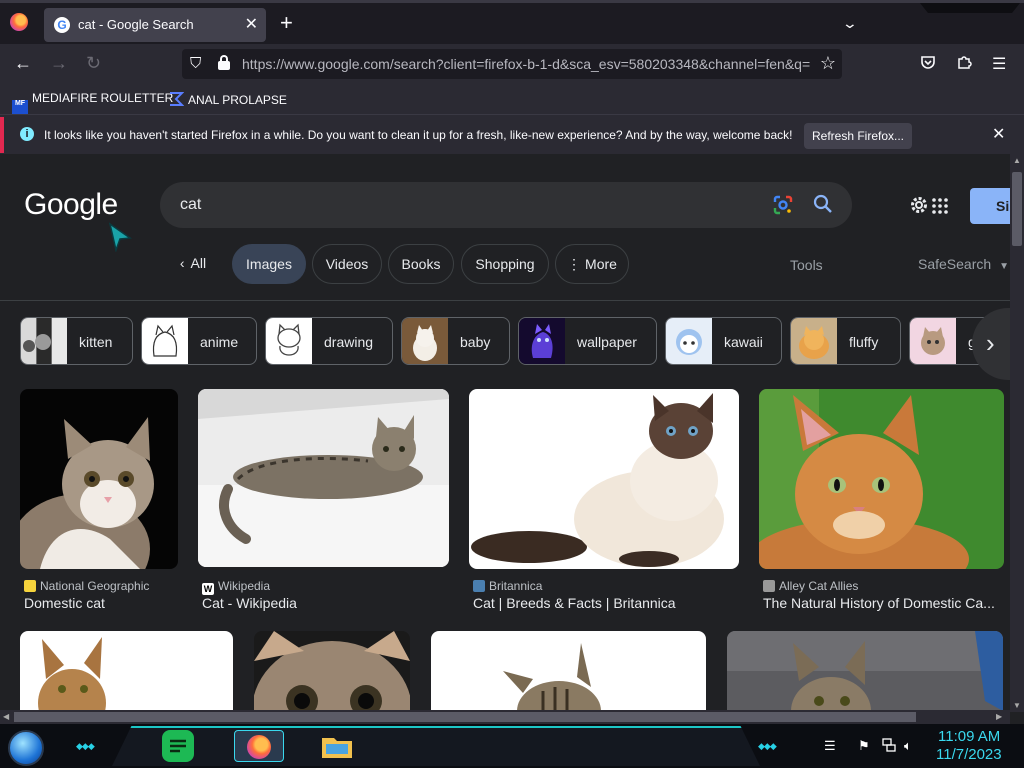 This screenshot has height=768, width=1024. What do you see at coordinates (940, 206) in the screenshot?
I see `google-apps-grid-icon` at bounding box center [940, 206].